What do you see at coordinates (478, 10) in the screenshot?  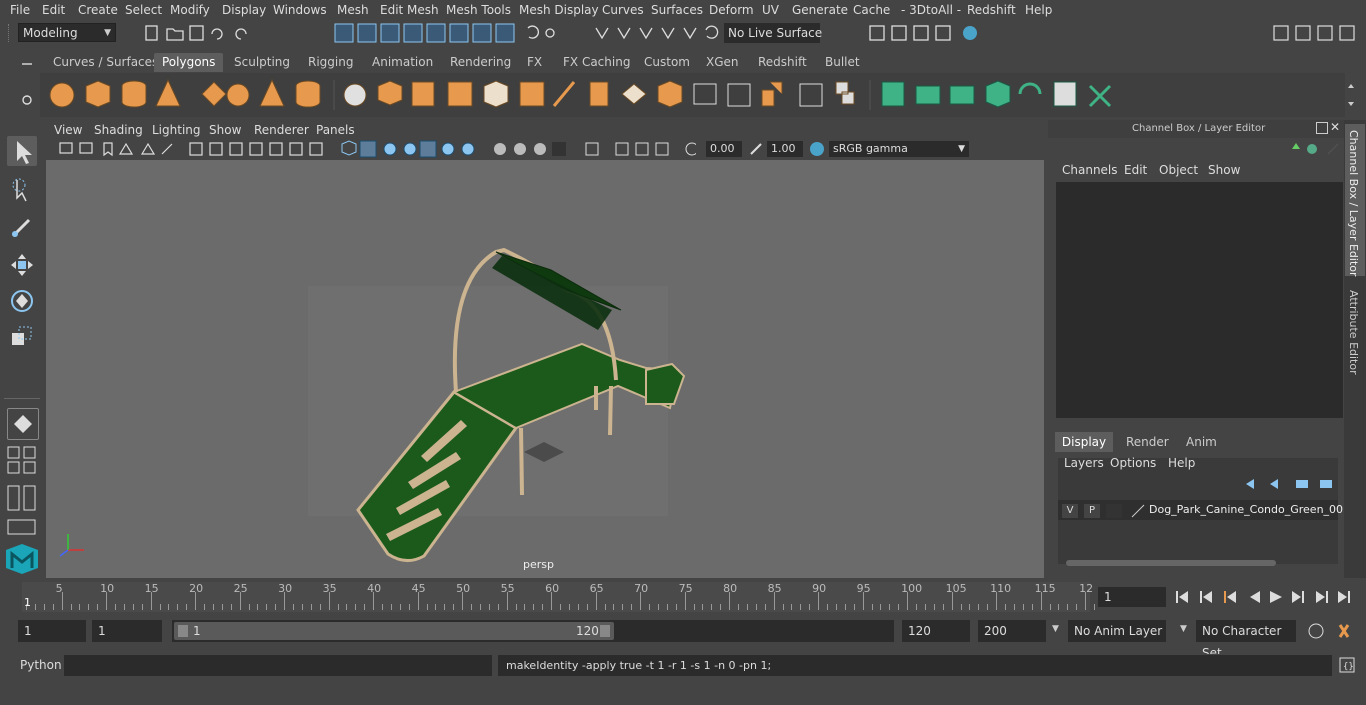 I see `menu-mesh-tools: Mesh Tools` at bounding box center [478, 10].